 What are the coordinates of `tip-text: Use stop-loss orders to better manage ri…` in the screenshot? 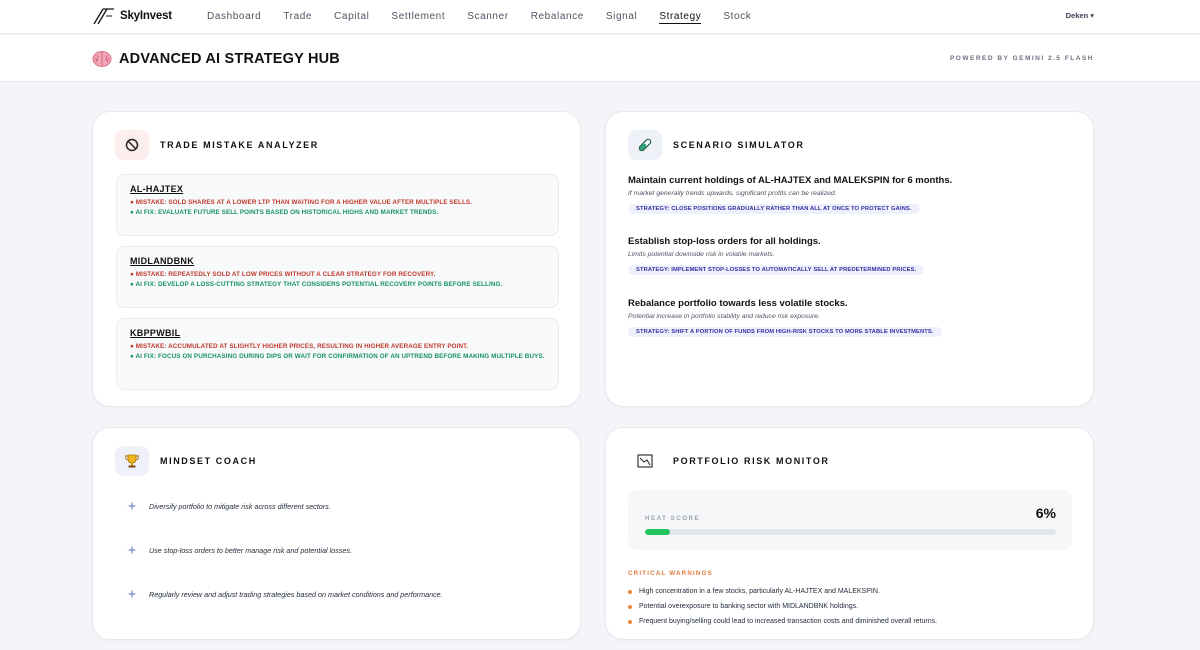 It's located at (250, 550).